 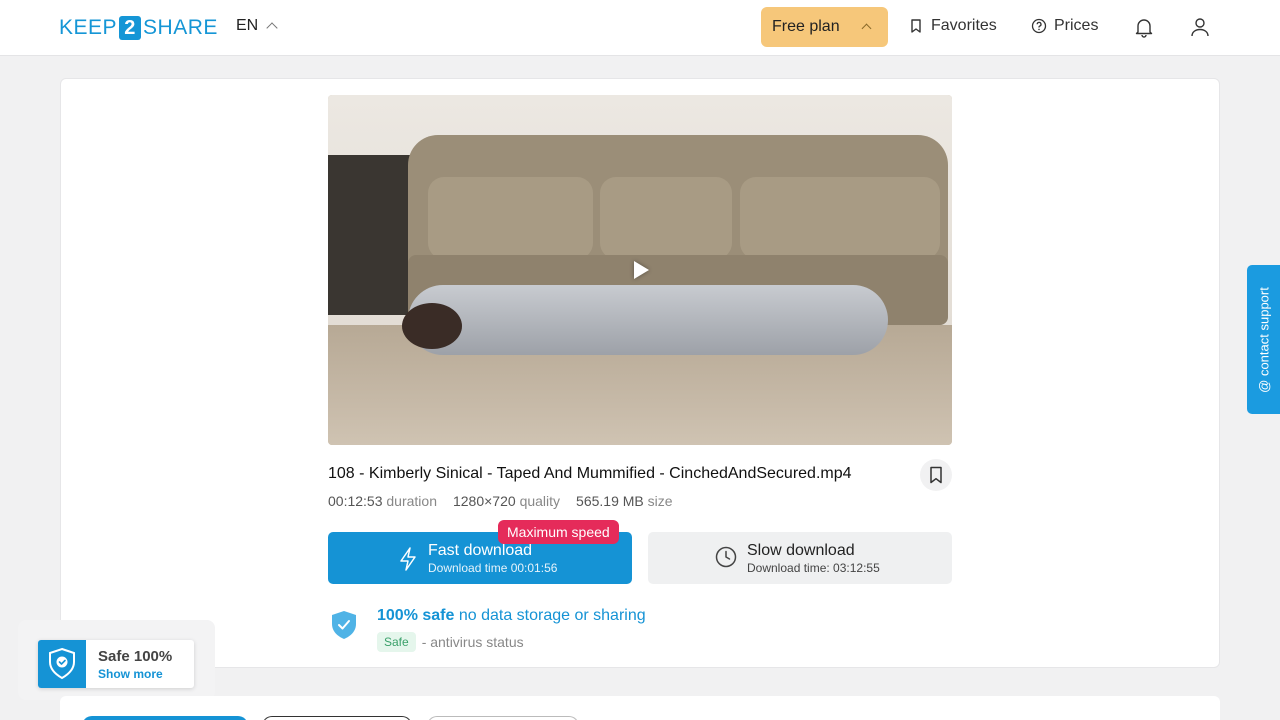 I want to click on contact-support-tab: @ contact support, so click(x=1263, y=339).